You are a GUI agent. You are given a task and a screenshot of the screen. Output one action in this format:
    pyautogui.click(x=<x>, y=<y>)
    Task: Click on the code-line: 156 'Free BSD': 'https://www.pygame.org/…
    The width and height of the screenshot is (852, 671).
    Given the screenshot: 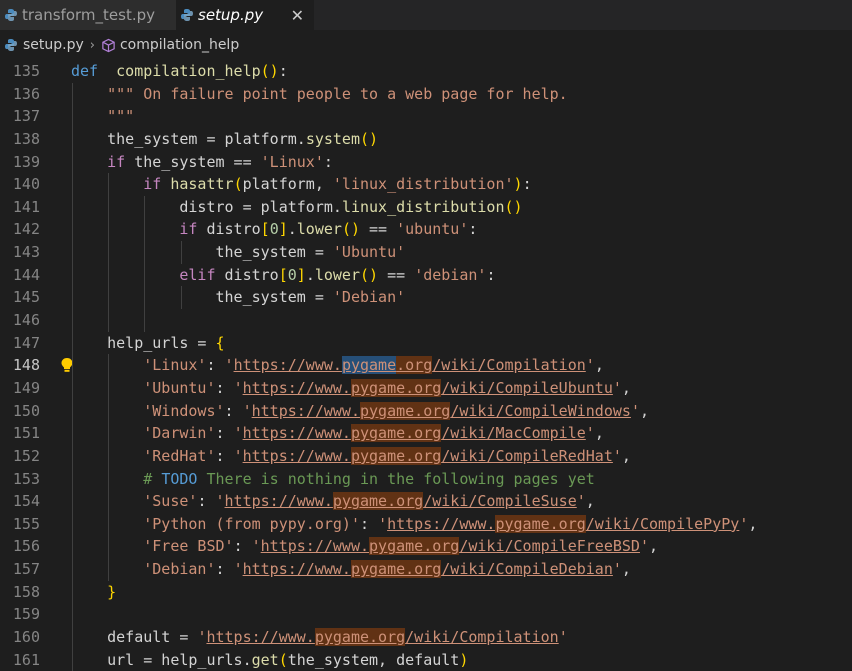 What is the action you would take?
    pyautogui.click(x=426, y=547)
    